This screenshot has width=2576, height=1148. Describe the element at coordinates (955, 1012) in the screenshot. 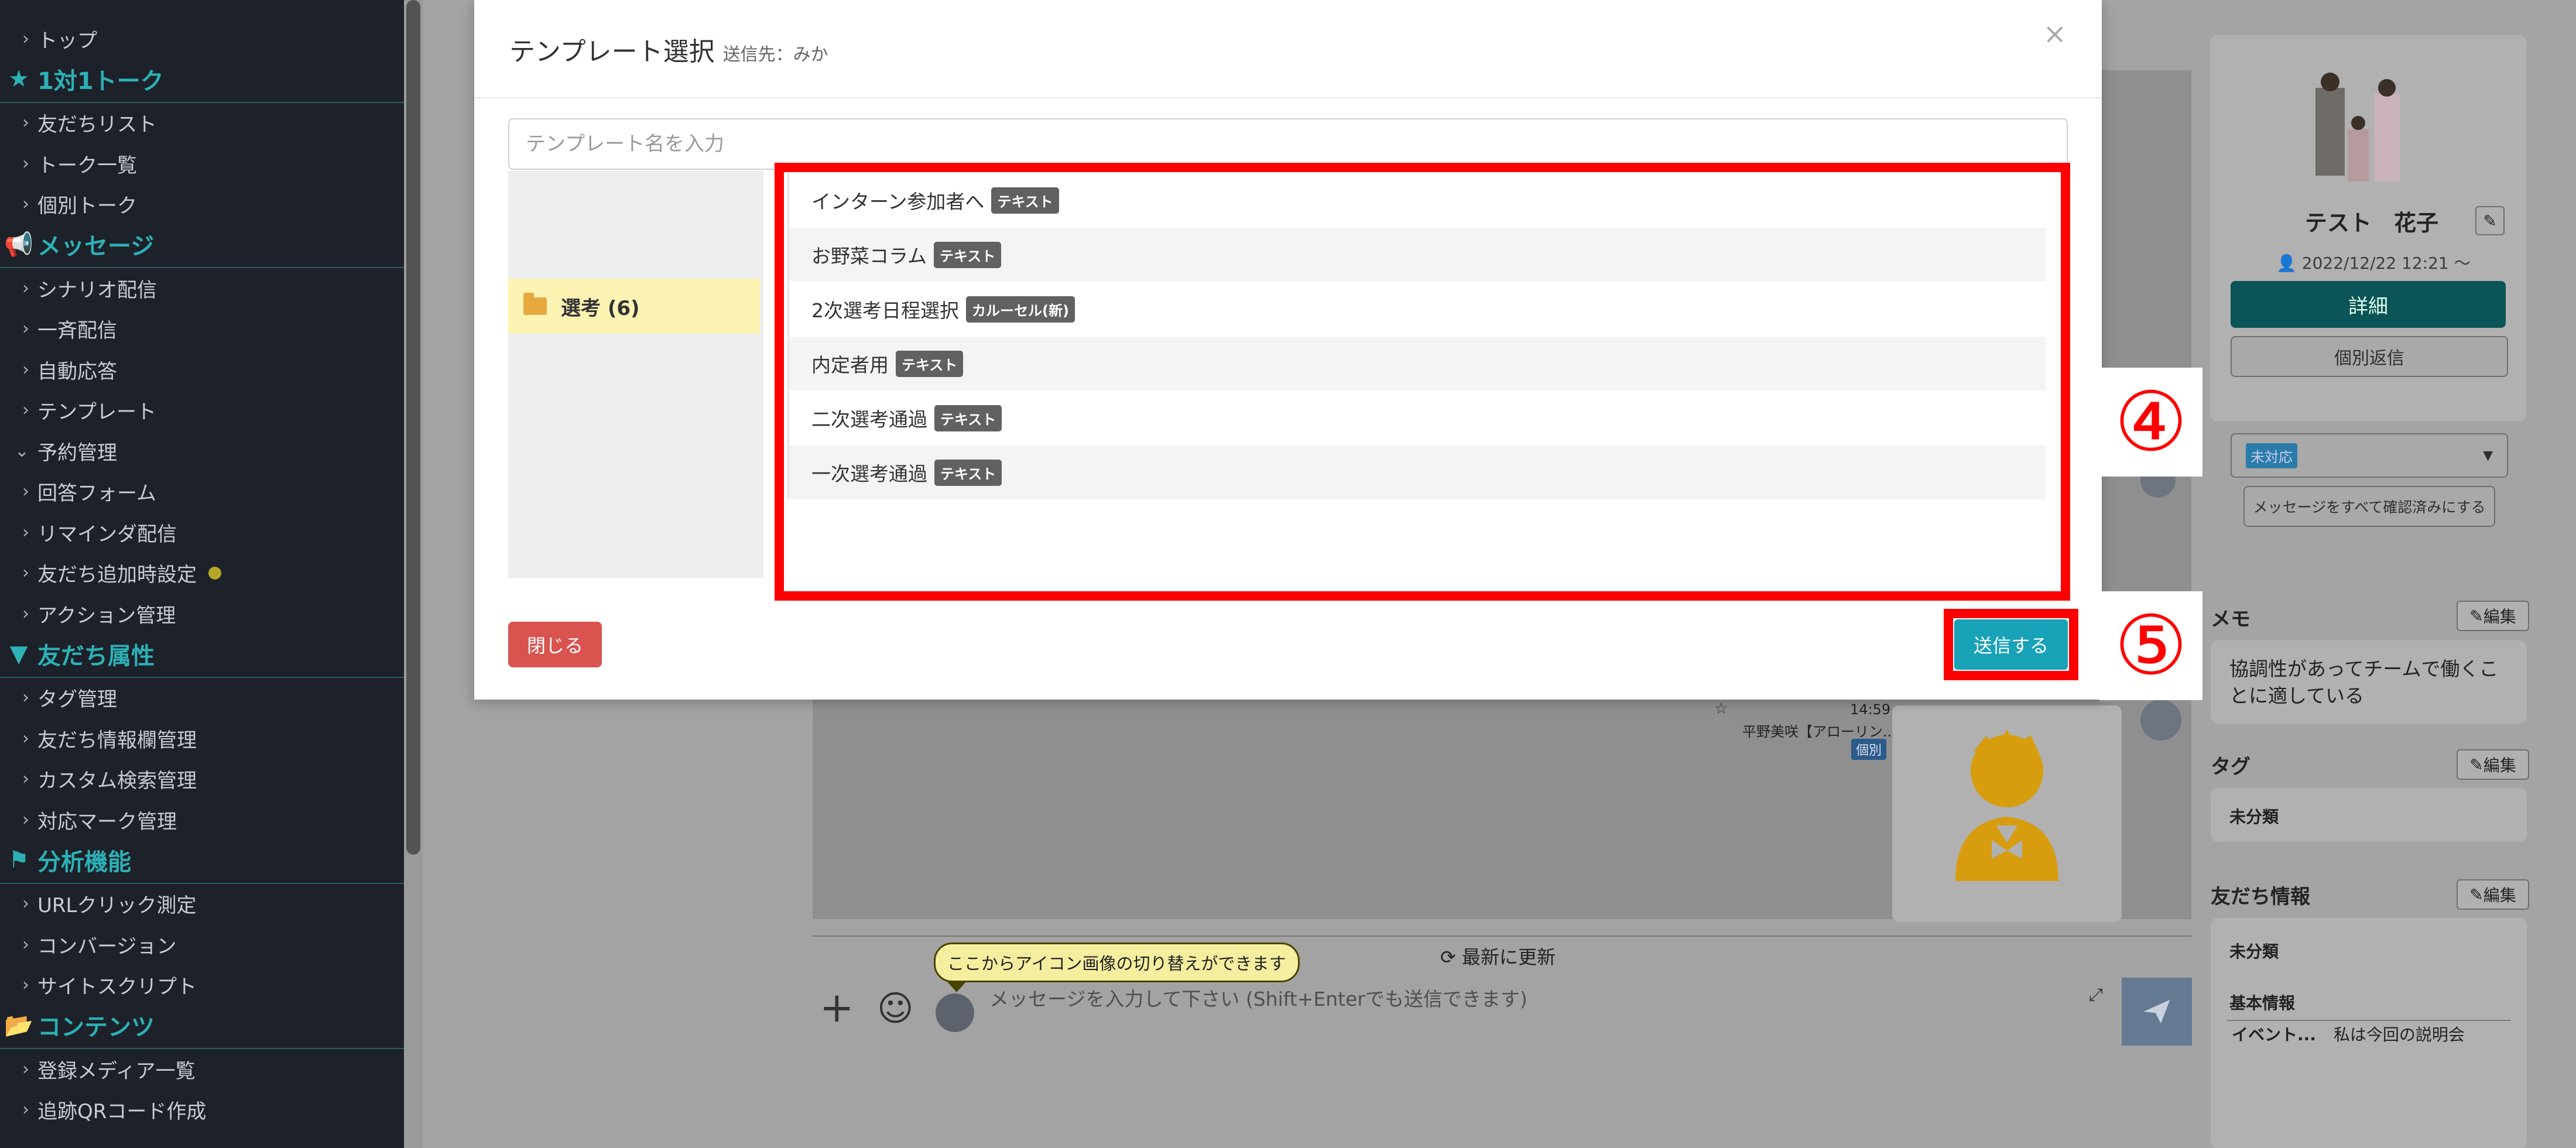

I see `icon-switch-avatar` at that location.